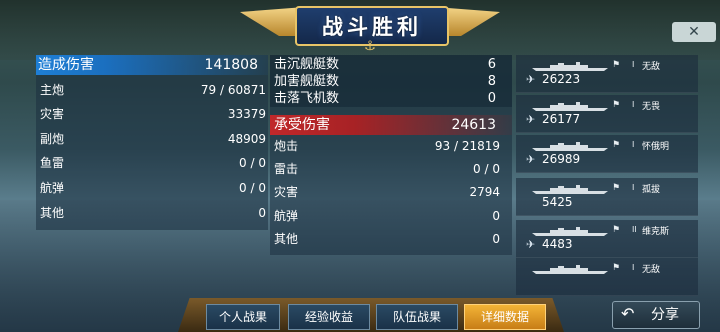  I want to click on banner-title: 战斗胜利, so click(372, 27).